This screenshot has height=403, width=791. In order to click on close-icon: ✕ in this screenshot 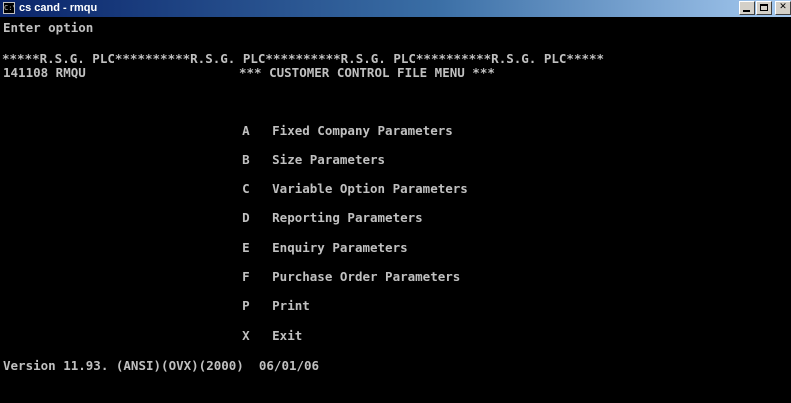, I will do `click(783, 7)`.